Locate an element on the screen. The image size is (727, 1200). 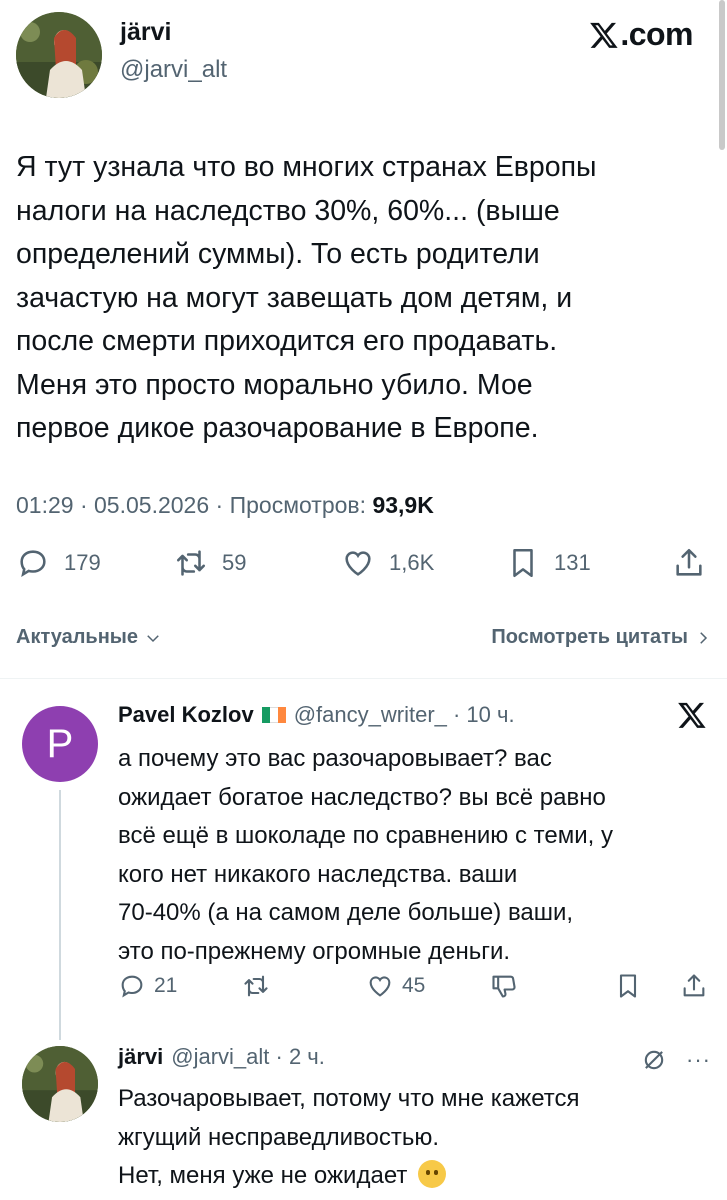
reply-button: 179 is located at coordinates (58, 563).